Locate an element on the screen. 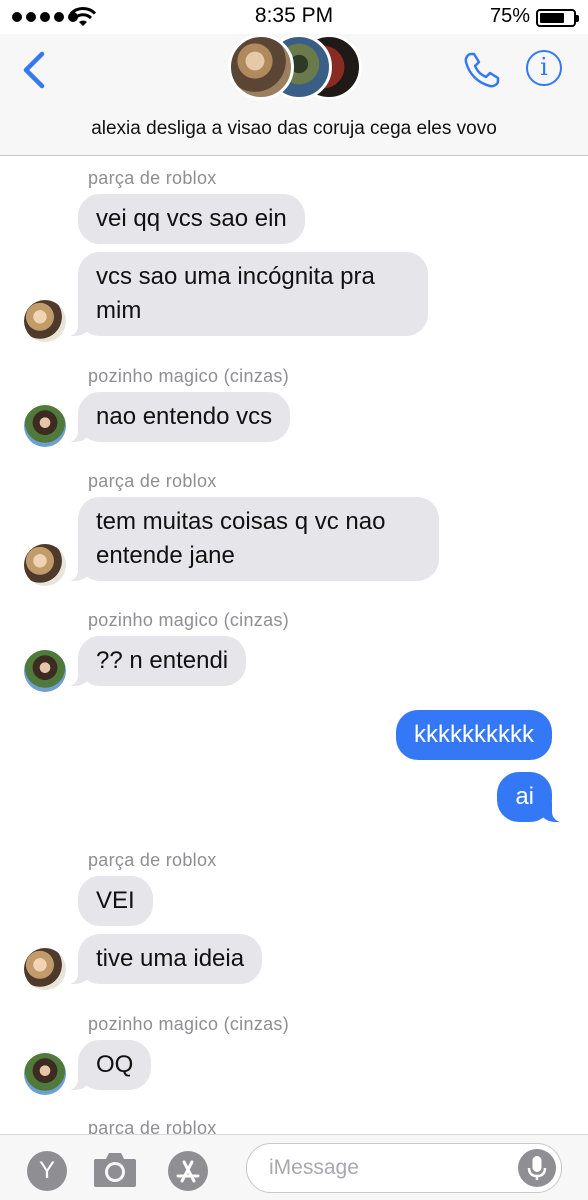 This screenshot has width=588, height=1200. incoming-message: ?? n entendi is located at coordinates (157, 661).